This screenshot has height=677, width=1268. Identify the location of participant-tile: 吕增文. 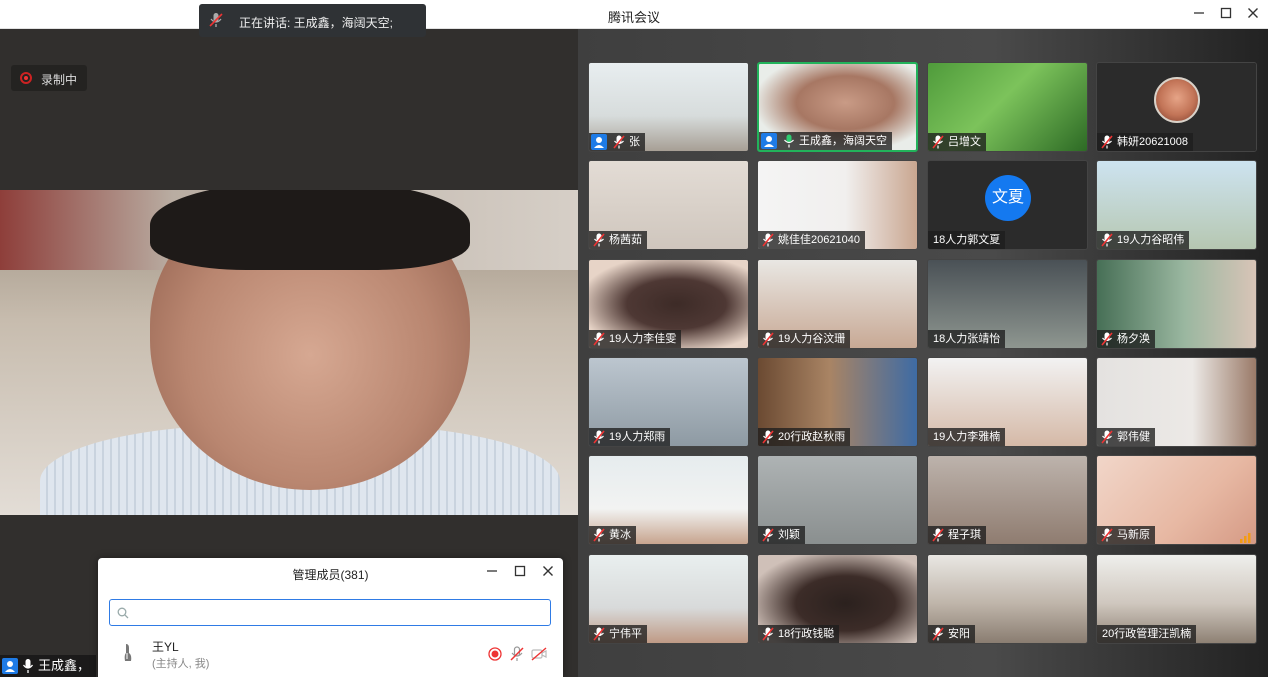
(1007, 107).